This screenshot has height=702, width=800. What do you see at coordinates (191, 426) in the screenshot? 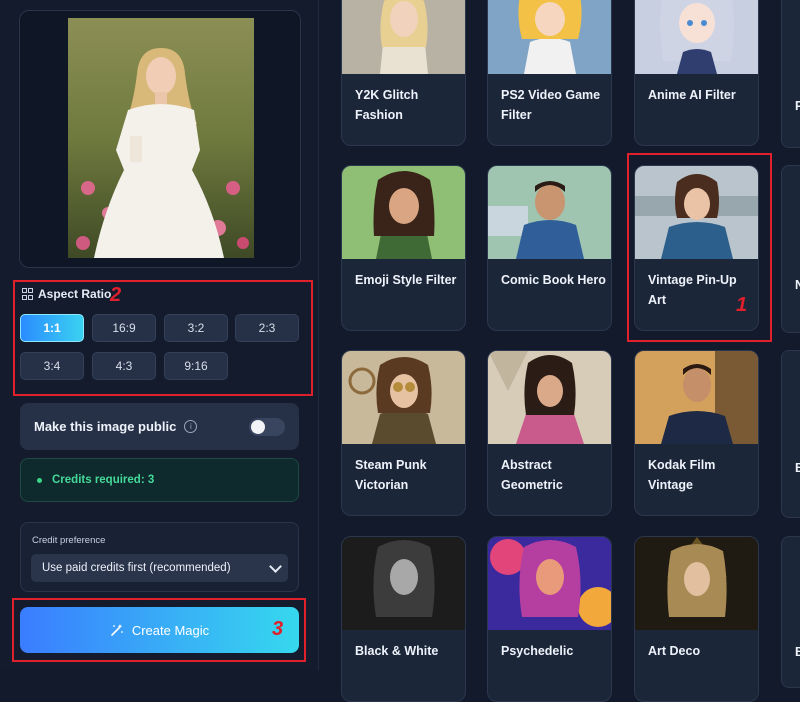
I see `info-icon: i` at bounding box center [191, 426].